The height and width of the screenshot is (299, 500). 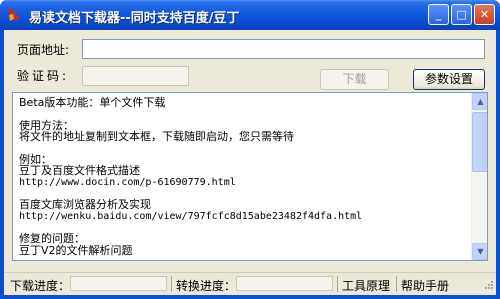 What do you see at coordinates (14, 14) in the screenshot?
I see `app-logo-icon` at bounding box center [14, 14].